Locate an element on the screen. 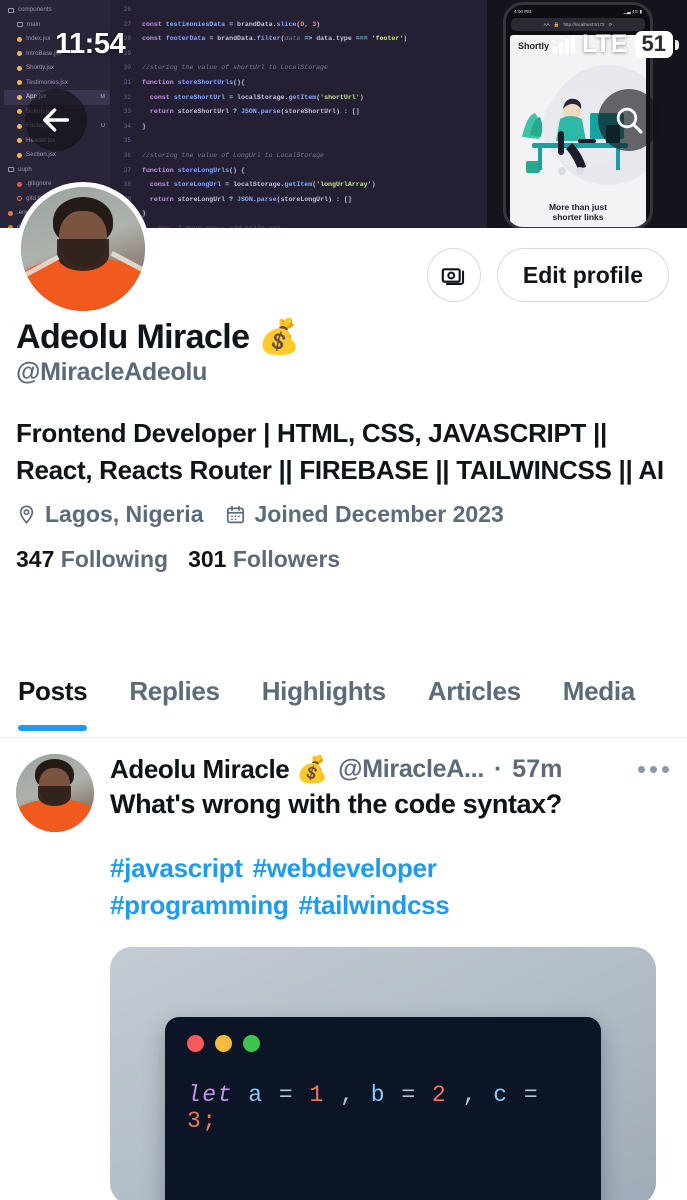 Image resolution: width=687 pixels, height=1200 pixels. battery-indicator: 51 is located at coordinates (656, 44).